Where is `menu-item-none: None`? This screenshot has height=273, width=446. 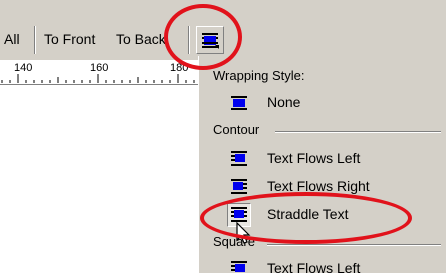
menu-item-none: None is located at coordinates (322, 103).